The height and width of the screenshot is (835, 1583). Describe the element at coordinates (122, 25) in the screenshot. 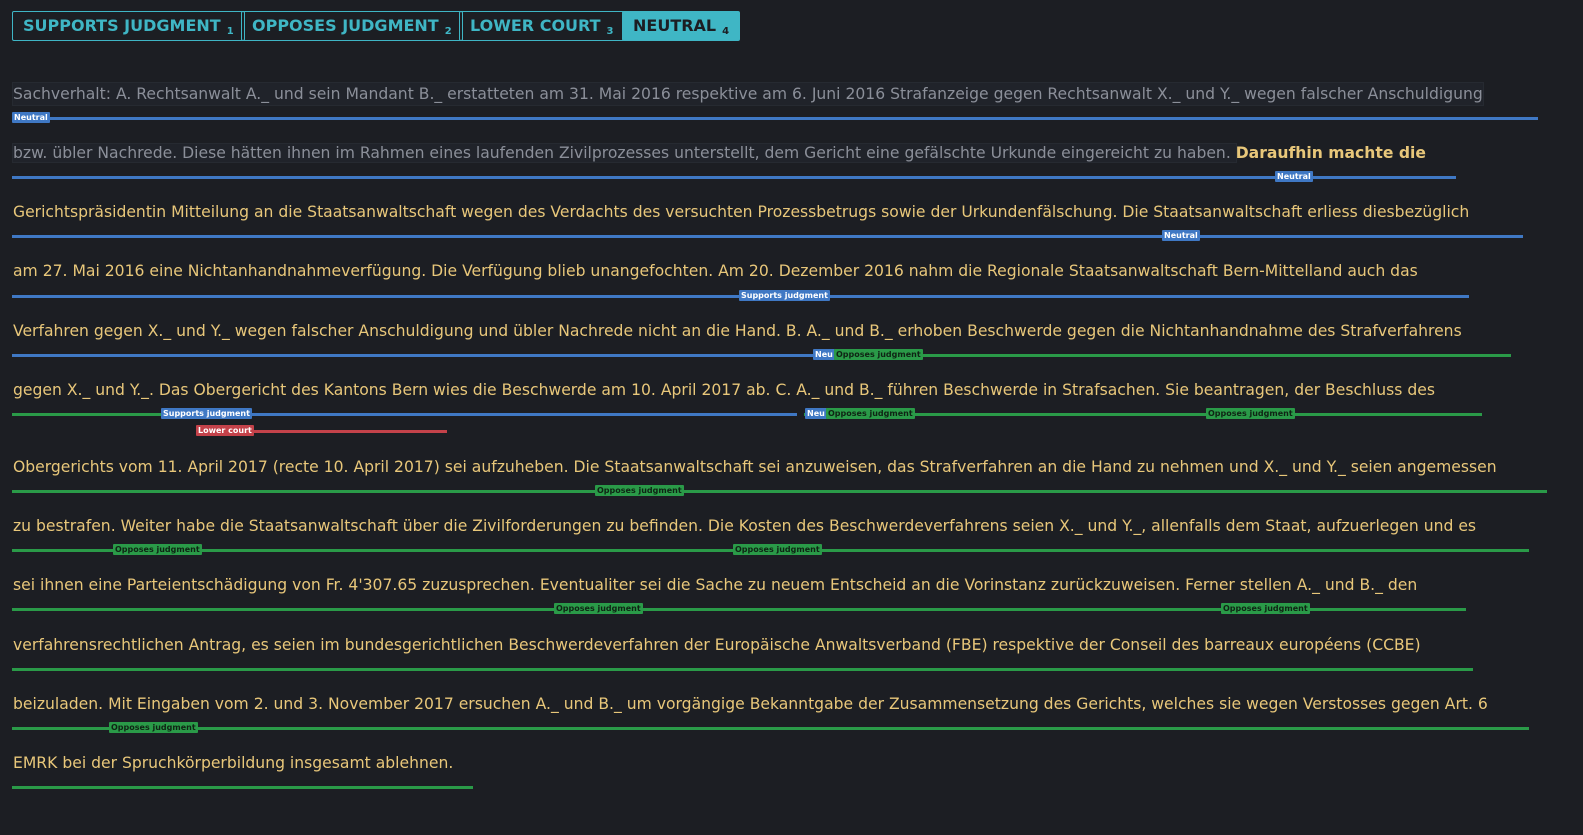

I see `filter-label: SUPPORTS JUDGMENT` at that location.